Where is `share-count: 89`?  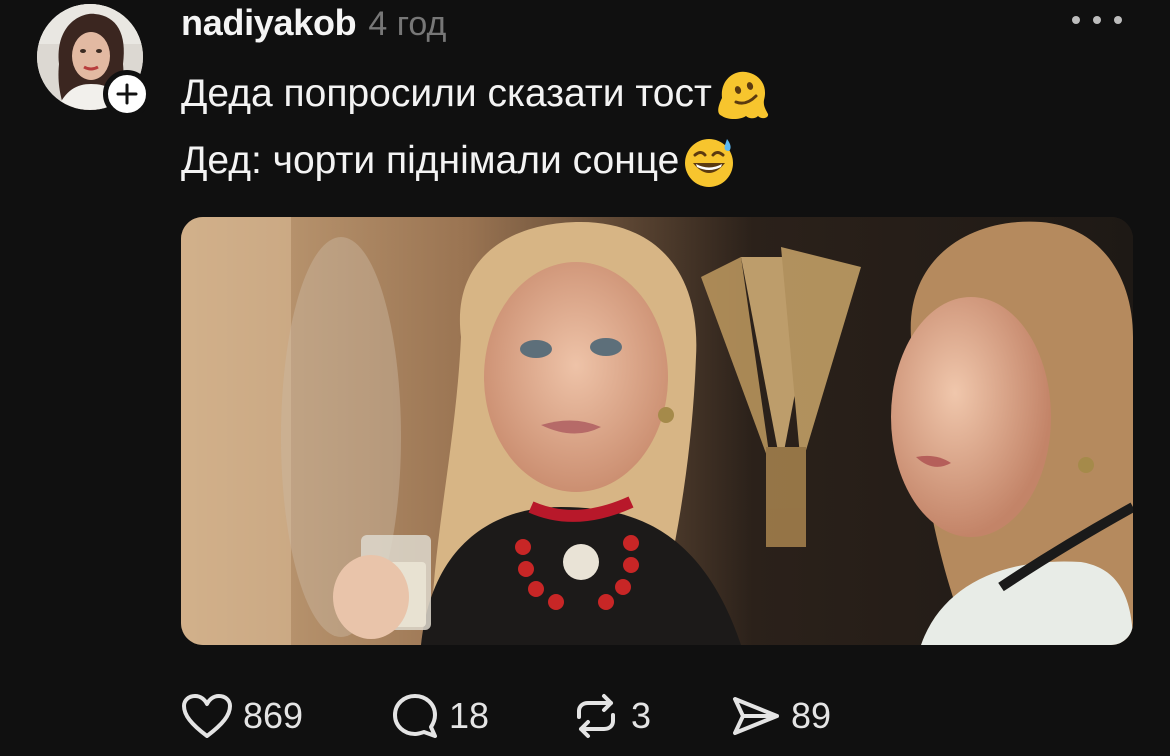 share-count: 89 is located at coordinates (811, 715).